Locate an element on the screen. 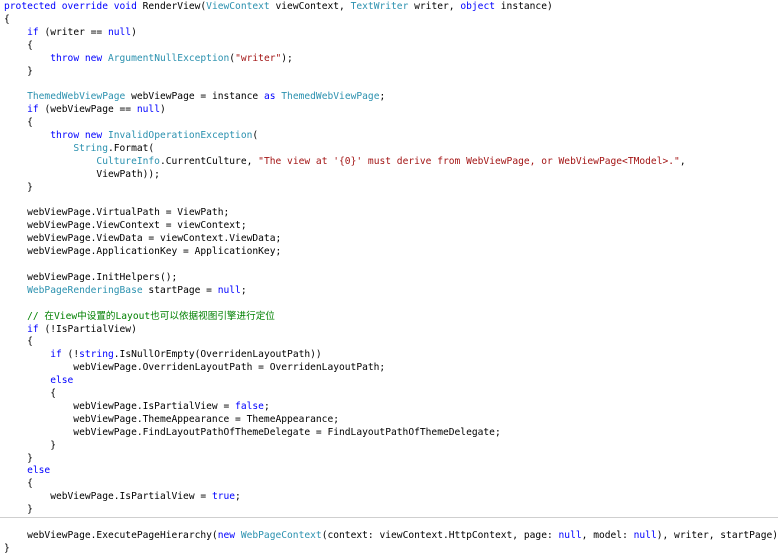  code-token: String is located at coordinates (90, 148).